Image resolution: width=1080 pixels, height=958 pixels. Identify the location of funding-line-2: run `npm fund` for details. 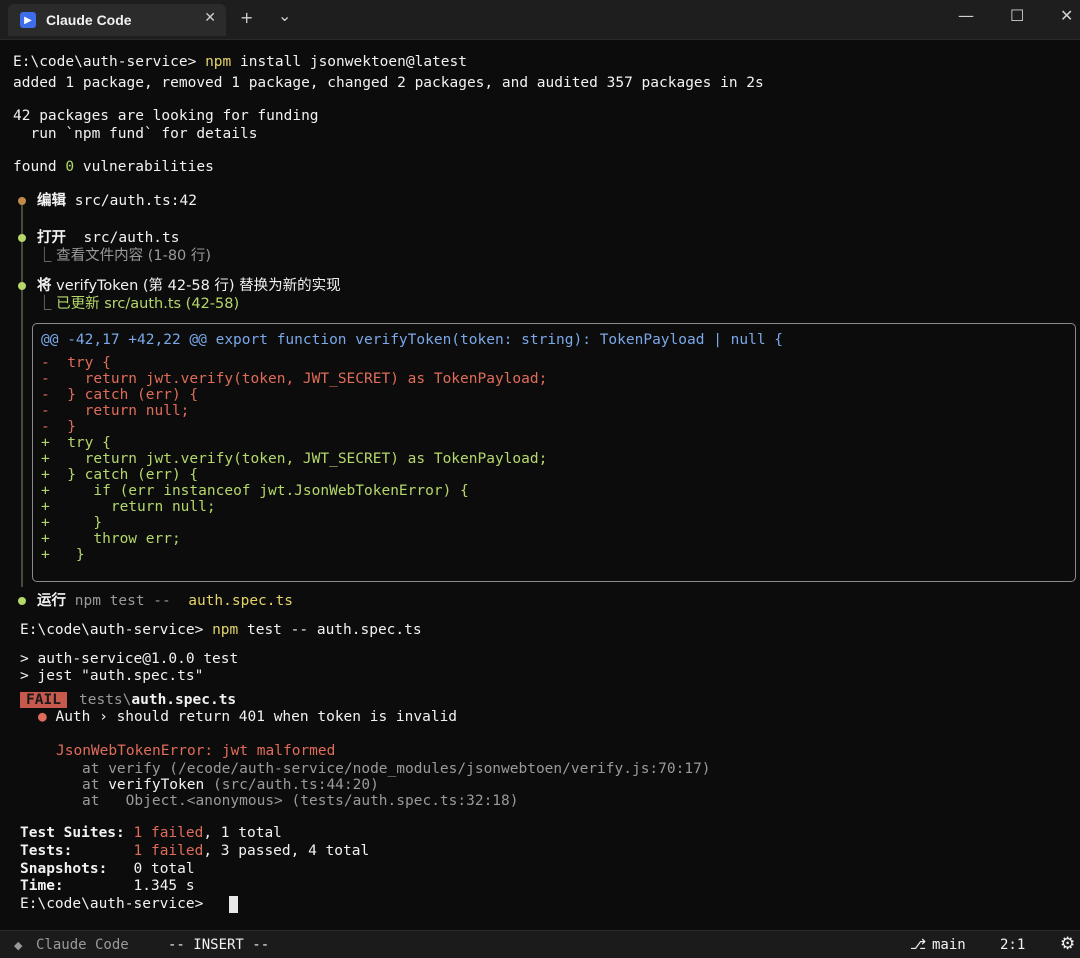
(135, 134).